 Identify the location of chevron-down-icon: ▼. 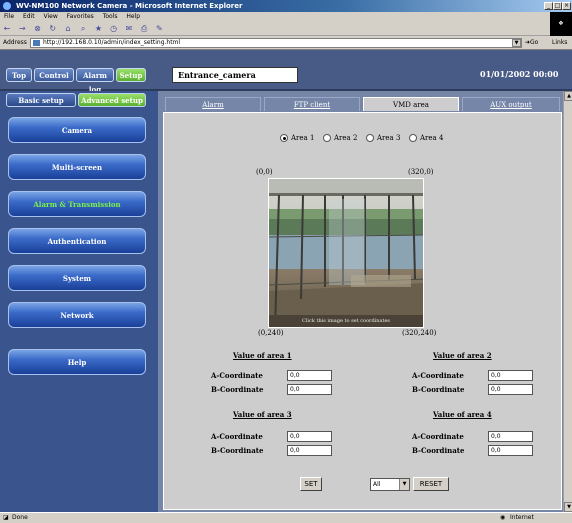
(404, 484).